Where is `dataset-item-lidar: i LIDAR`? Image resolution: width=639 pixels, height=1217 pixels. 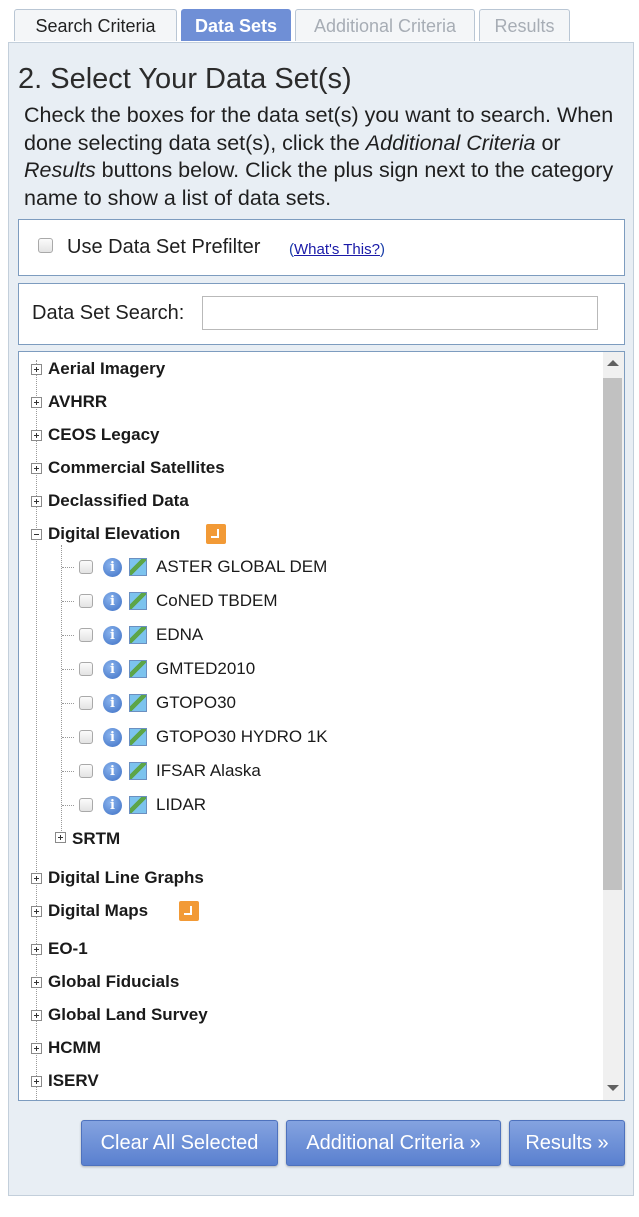 dataset-item-lidar: i LIDAR is located at coordinates (262, 807).